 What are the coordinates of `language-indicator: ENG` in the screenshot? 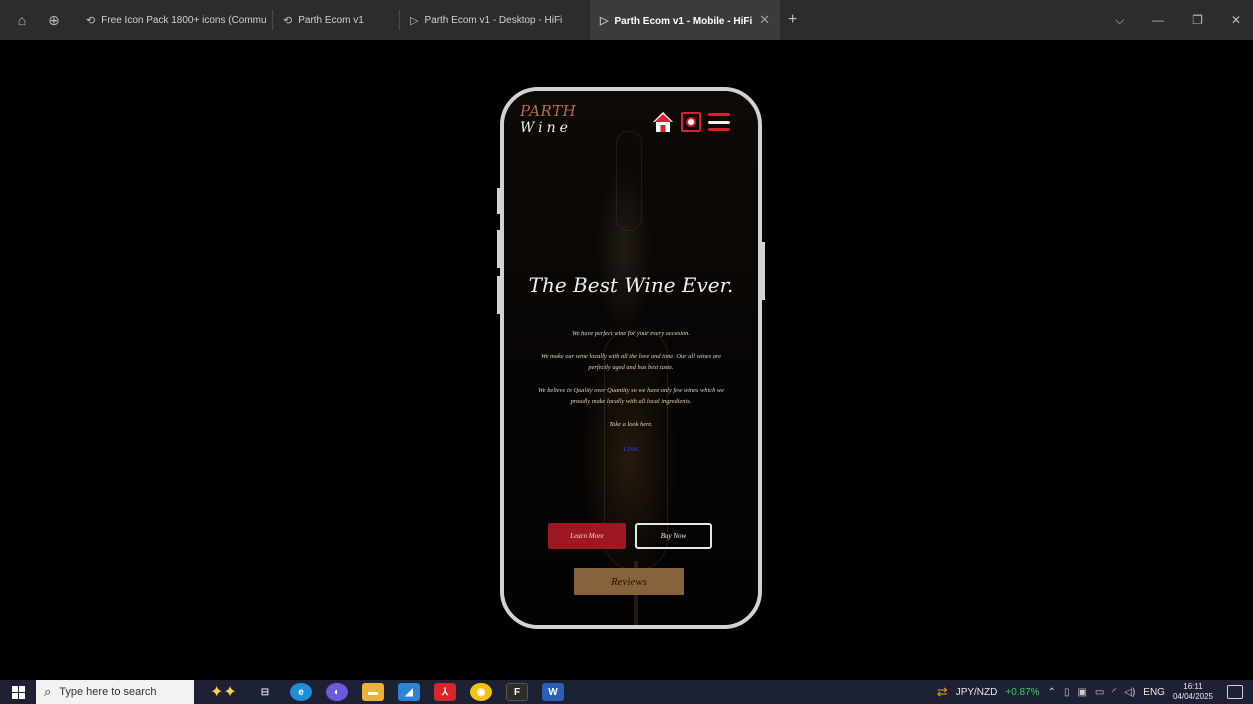 It's located at (1154, 692).